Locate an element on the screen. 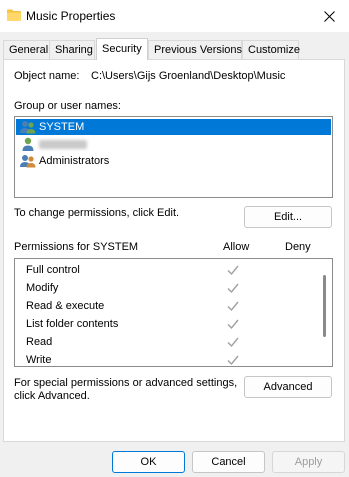 The image size is (349, 477). ok-button: OK is located at coordinates (148, 462).